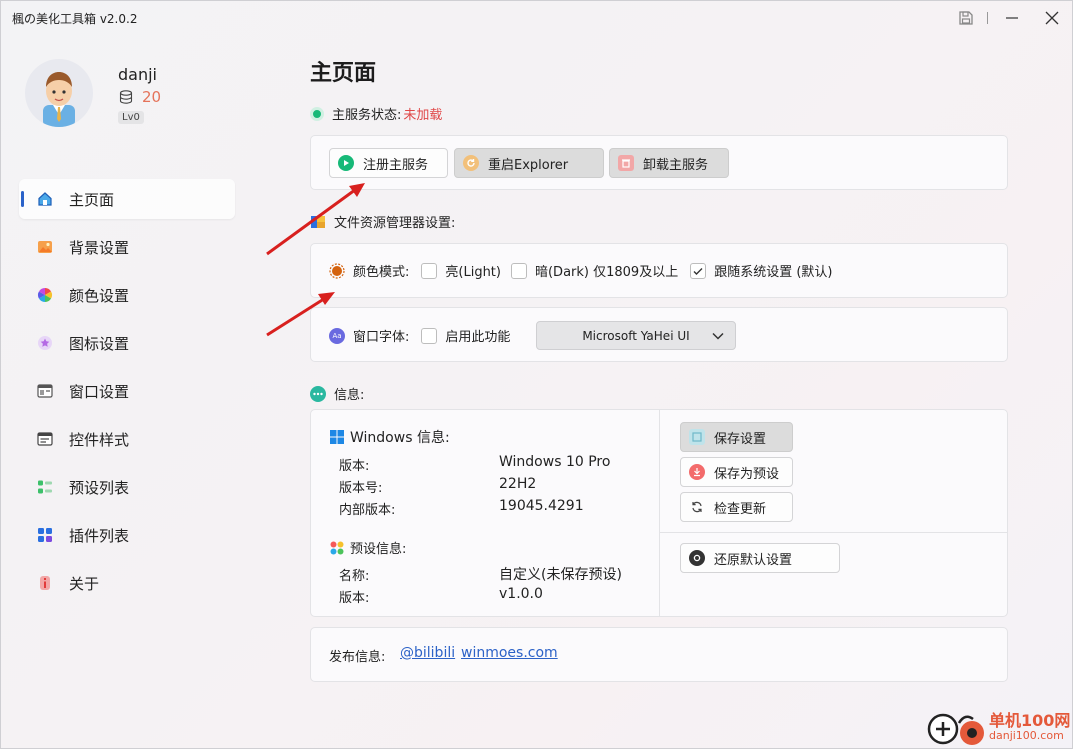 This screenshot has width=1073, height=749. I want to click on watermark-url: danji100.com, so click(1026, 735).